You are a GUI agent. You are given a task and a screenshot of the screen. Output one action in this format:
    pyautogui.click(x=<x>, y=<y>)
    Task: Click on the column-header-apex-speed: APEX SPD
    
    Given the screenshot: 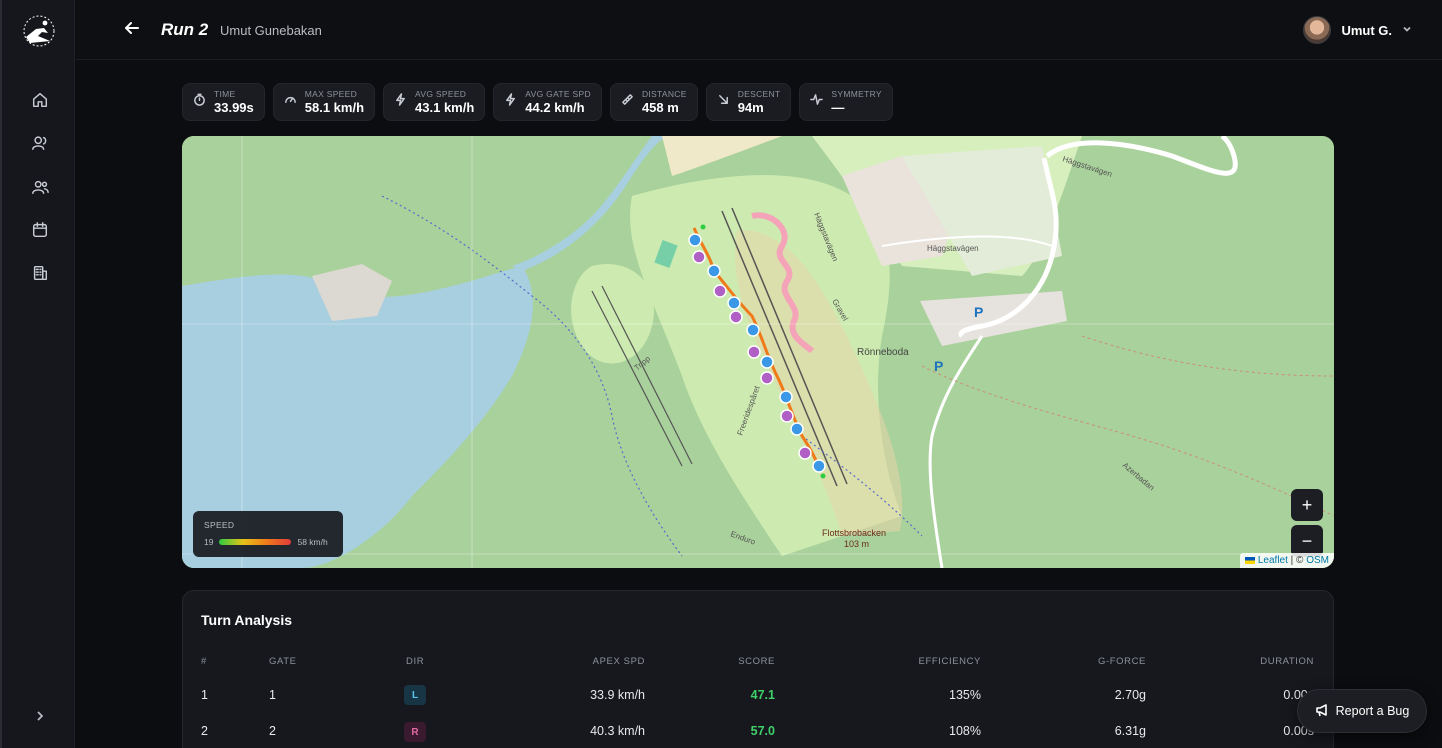 What is the action you would take?
    pyautogui.click(x=619, y=661)
    